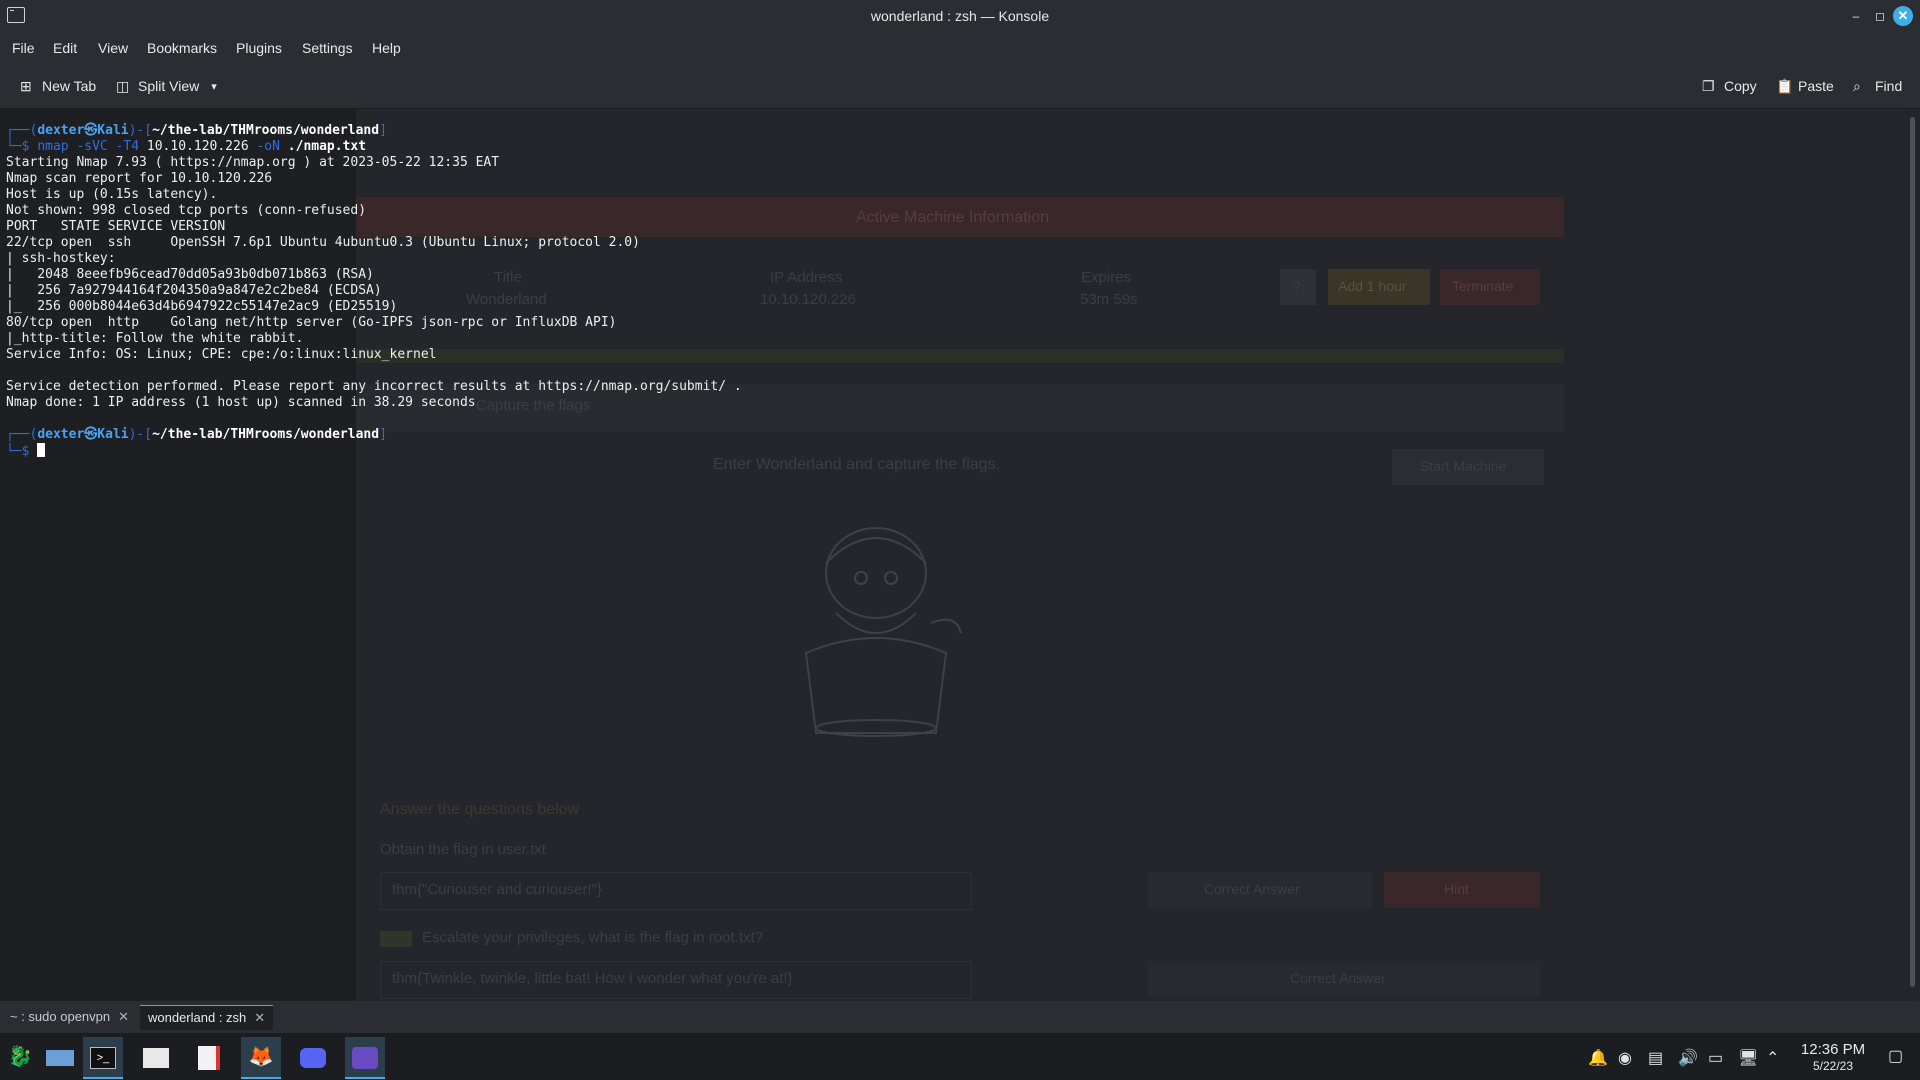 The height and width of the screenshot is (1080, 1920). What do you see at coordinates (41, 450) in the screenshot?
I see `terminal-cursor` at bounding box center [41, 450].